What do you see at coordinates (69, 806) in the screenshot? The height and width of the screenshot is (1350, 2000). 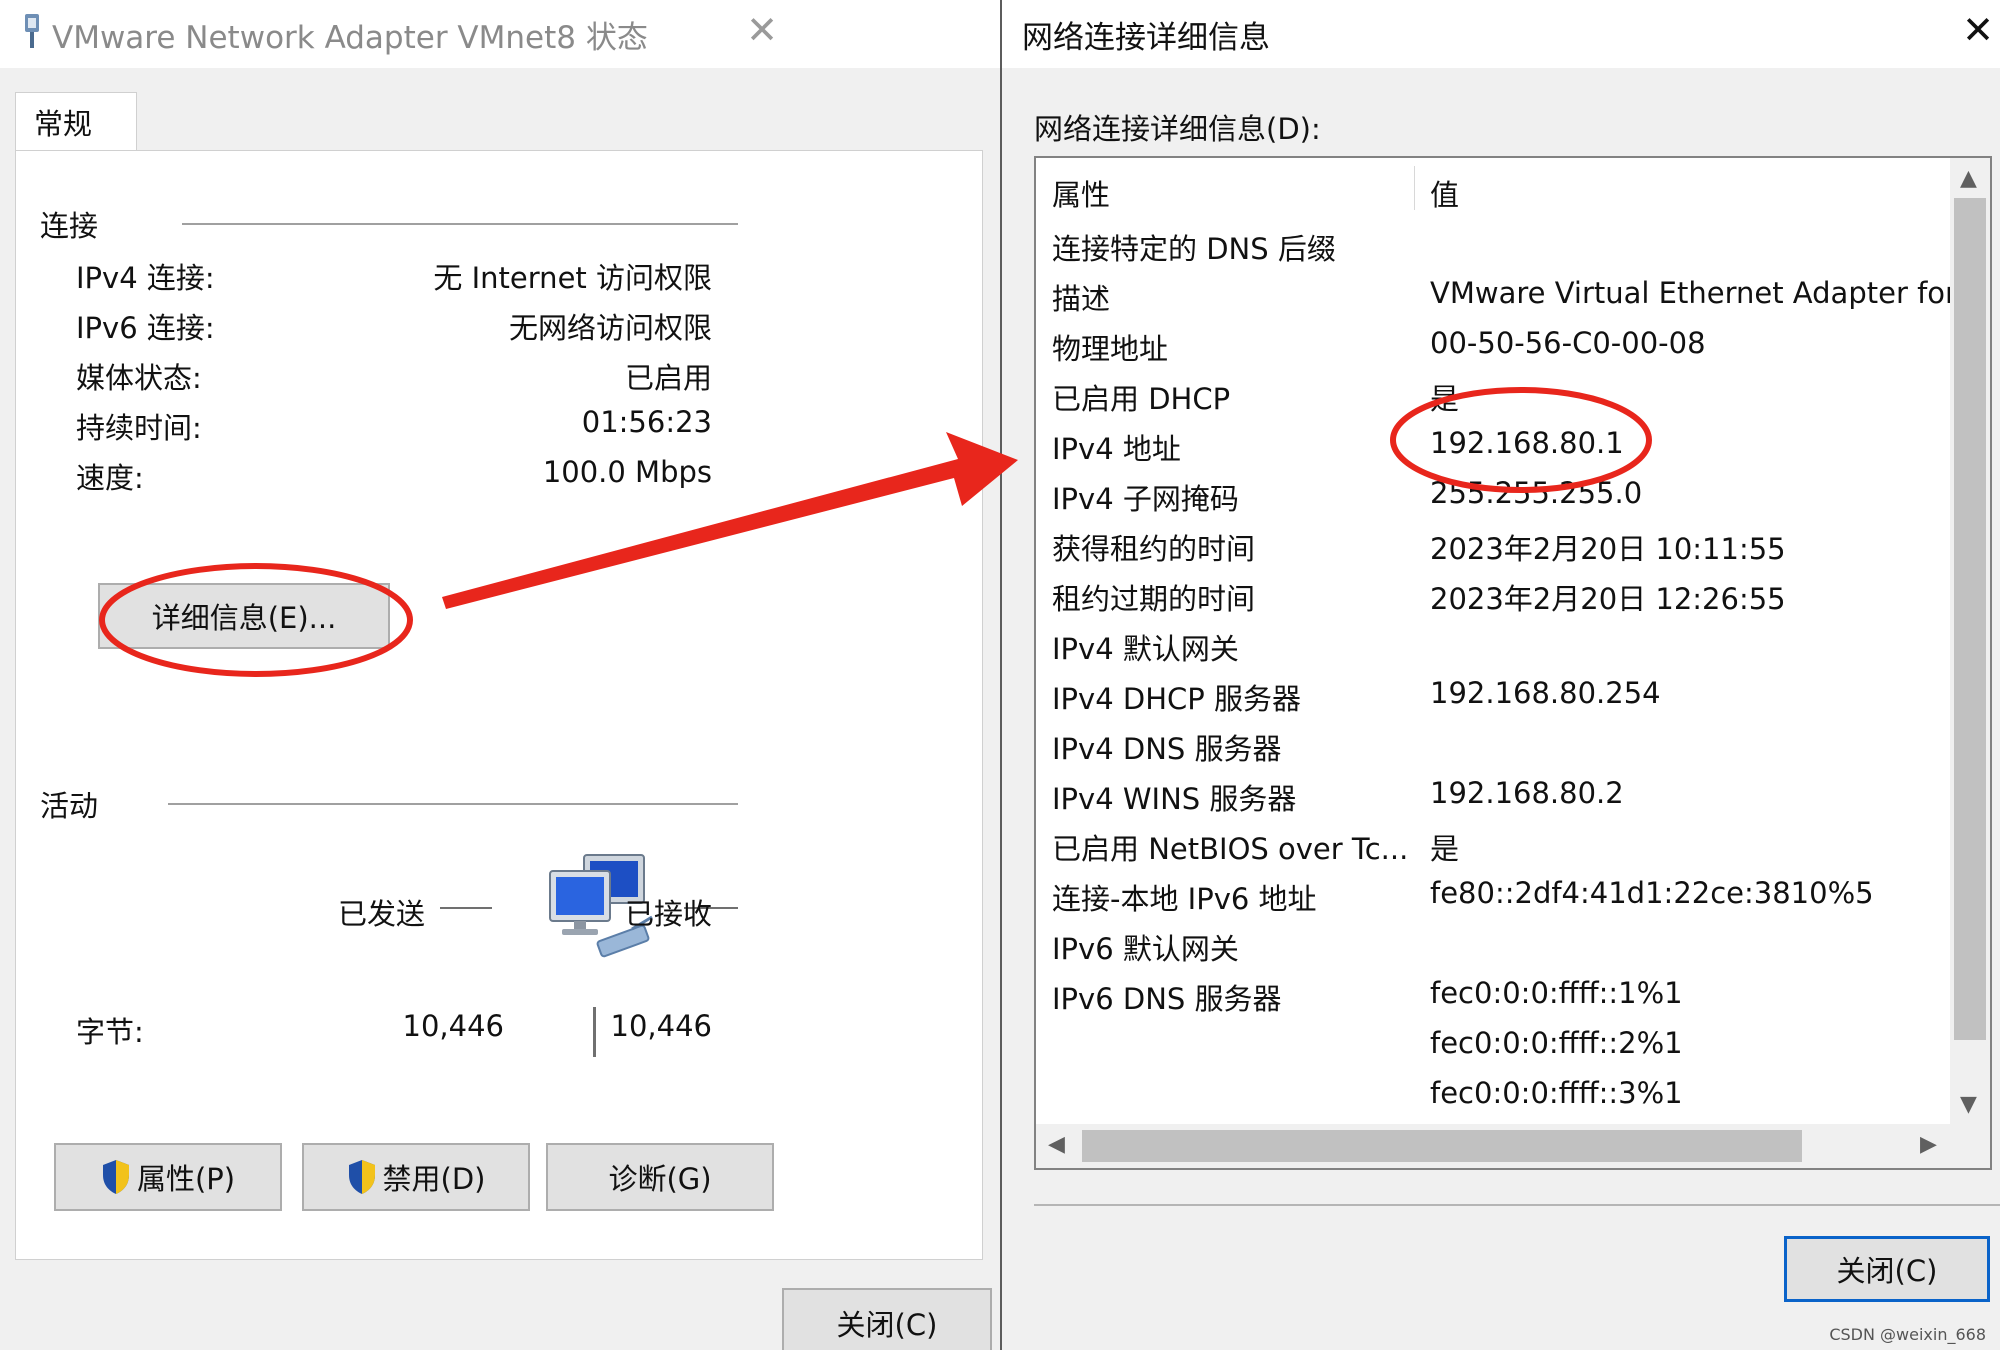 I see `activity-group-label: 活动` at bounding box center [69, 806].